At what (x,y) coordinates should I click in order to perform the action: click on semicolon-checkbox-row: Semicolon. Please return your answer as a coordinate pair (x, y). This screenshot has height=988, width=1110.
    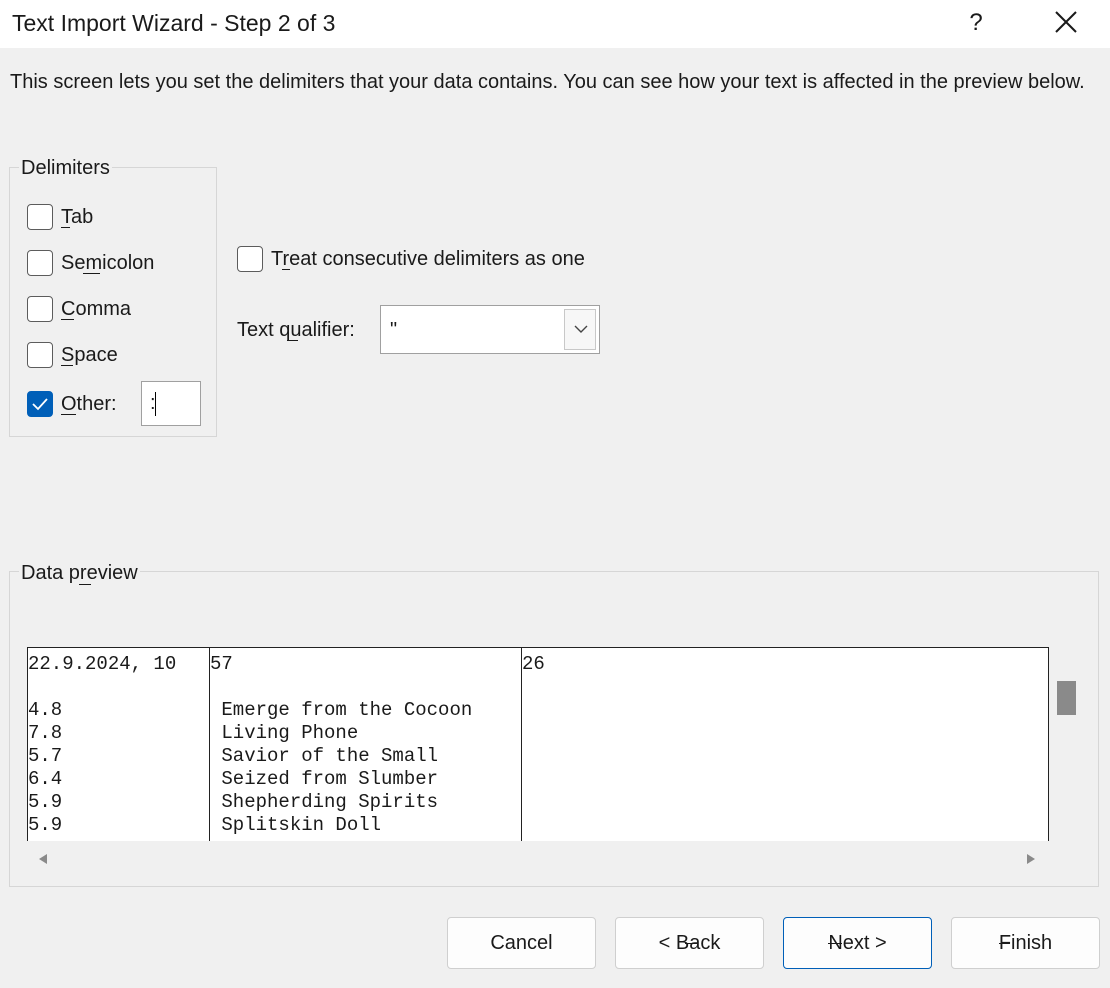
    Looking at the image, I should click on (90, 263).